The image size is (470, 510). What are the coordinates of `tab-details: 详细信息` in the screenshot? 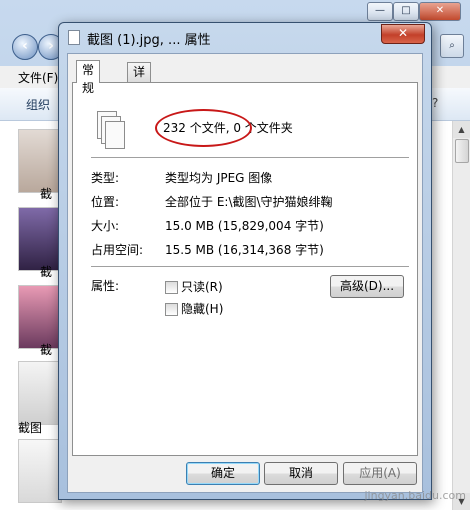 It's located at (139, 97).